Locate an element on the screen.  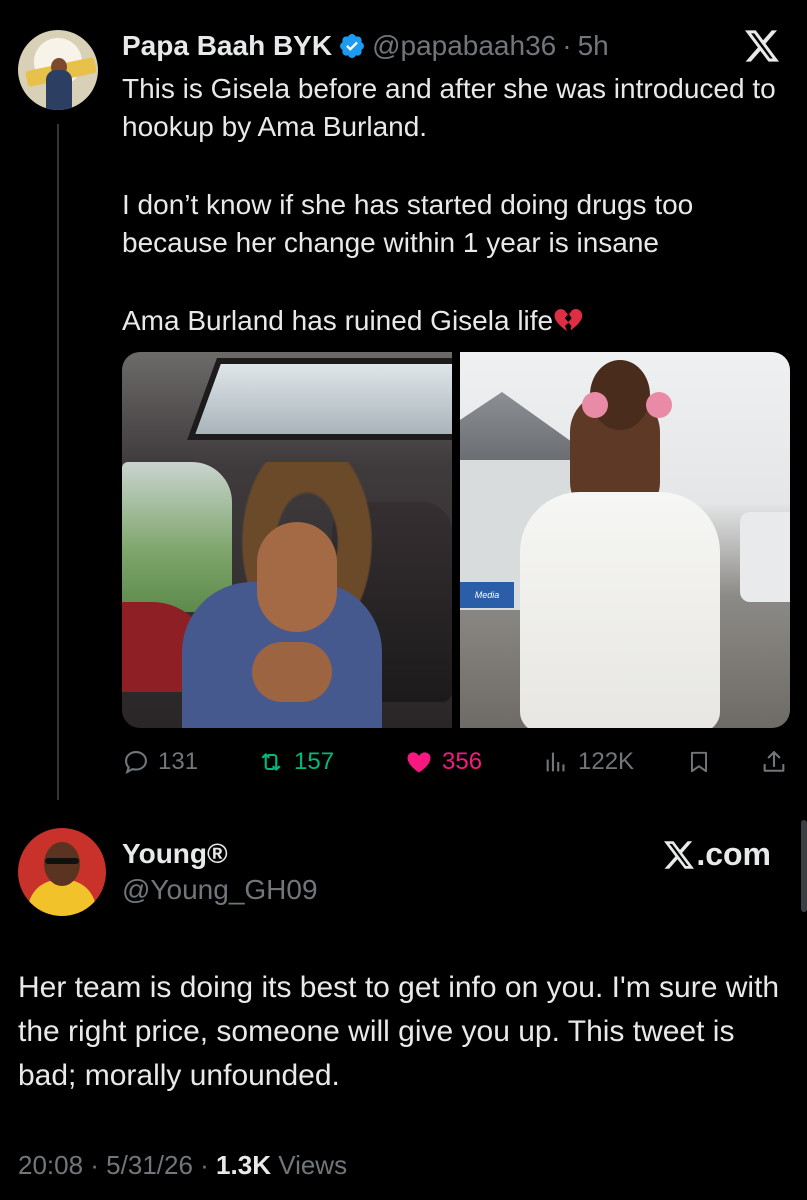
tweet-paragraph-text: Ama Burland has ruined Gisela life is located at coordinates (338, 320).